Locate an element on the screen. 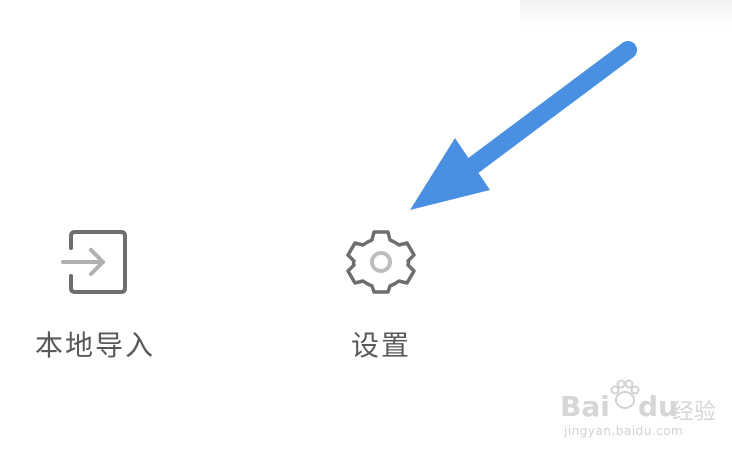  paw-icon is located at coordinates (625, 394).